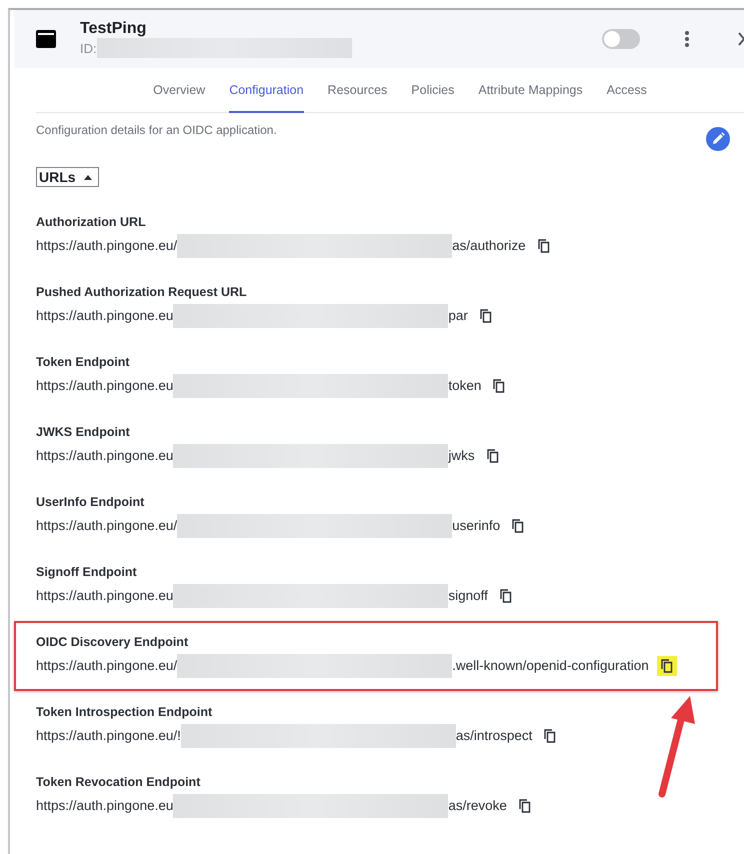  What do you see at coordinates (108, 736) in the screenshot?
I see `url-prefix: https://auth.pingone.eu/!` at bounding box center [108, 736].